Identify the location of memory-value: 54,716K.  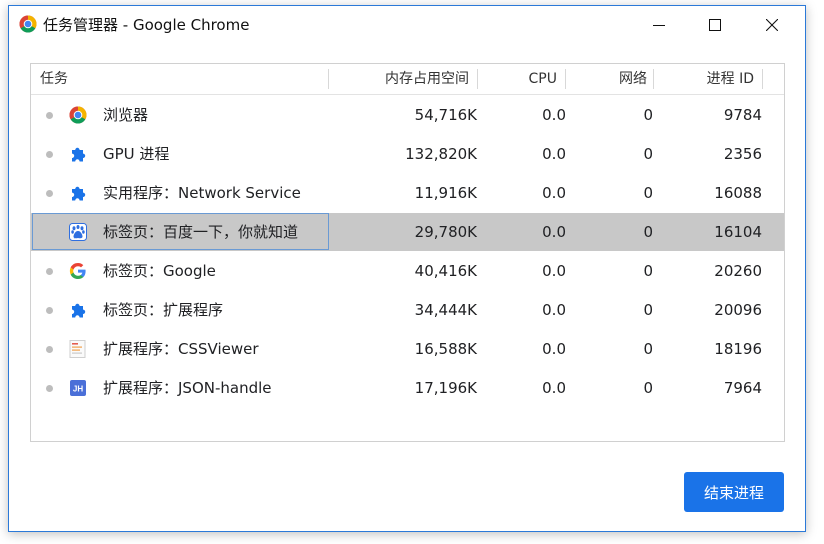
(445, 115).